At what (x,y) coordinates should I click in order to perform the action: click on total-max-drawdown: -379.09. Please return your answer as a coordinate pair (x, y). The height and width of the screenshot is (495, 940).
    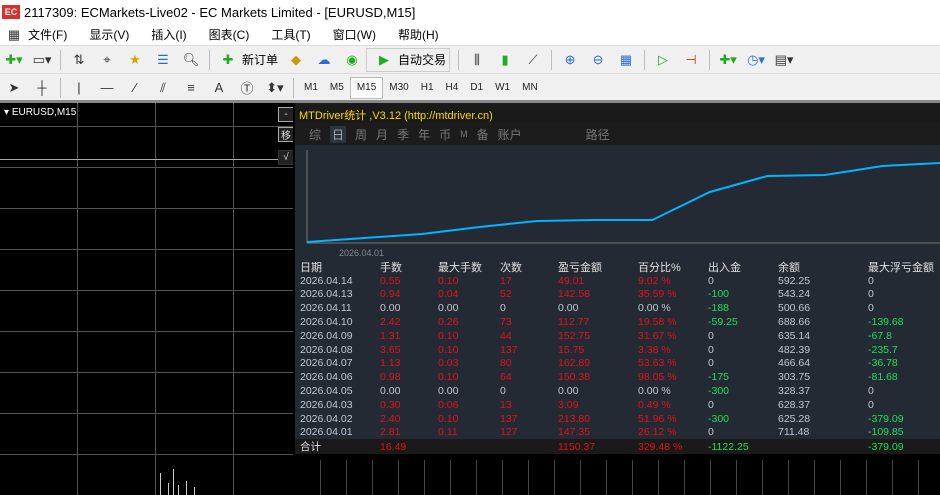
    Looking at the image, I should click on (886, 446).